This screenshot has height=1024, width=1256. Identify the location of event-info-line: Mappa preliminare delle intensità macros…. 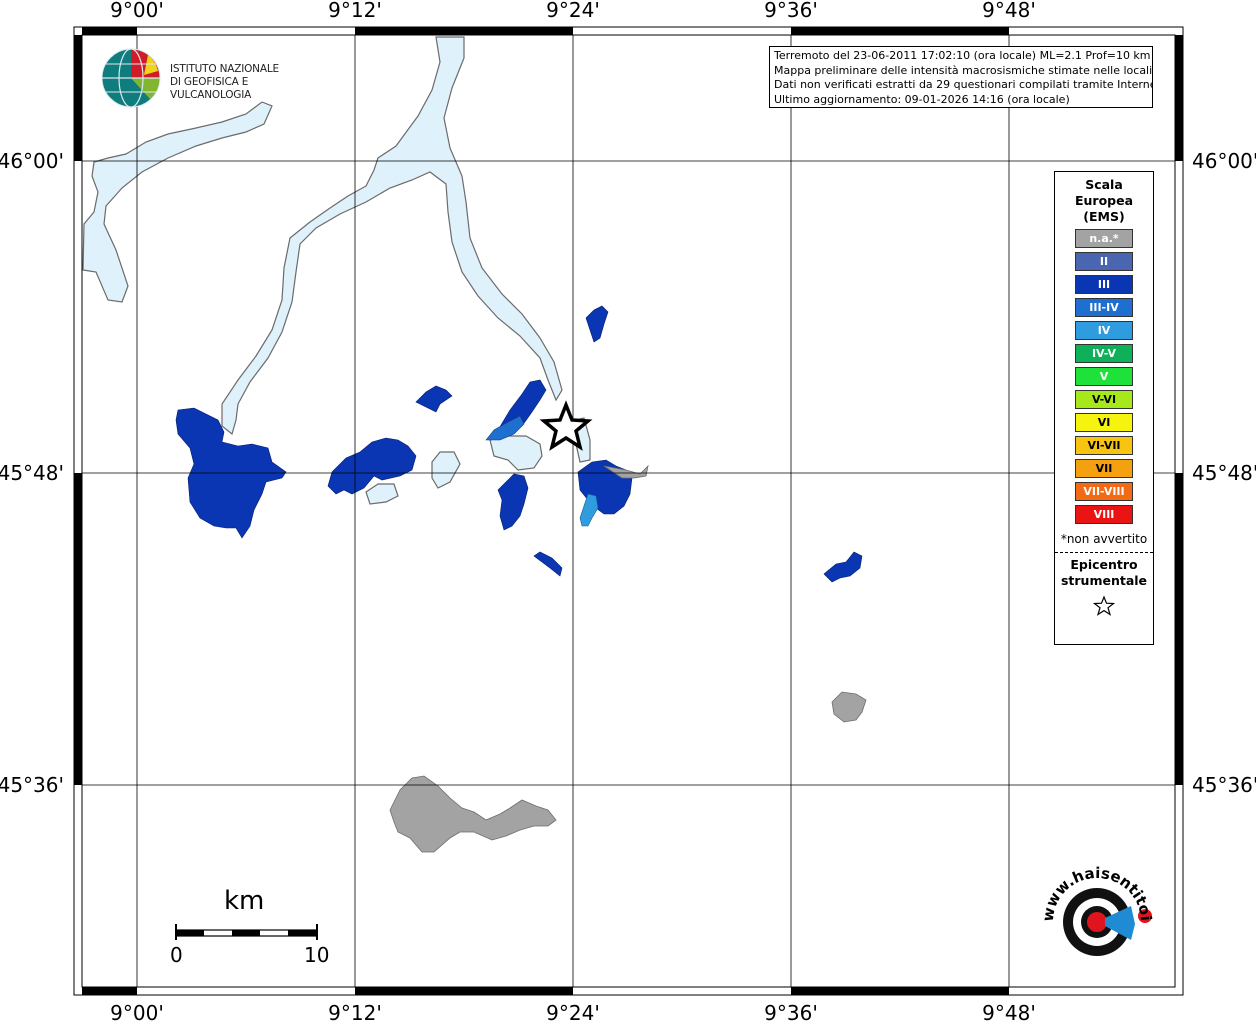
(963, 70).